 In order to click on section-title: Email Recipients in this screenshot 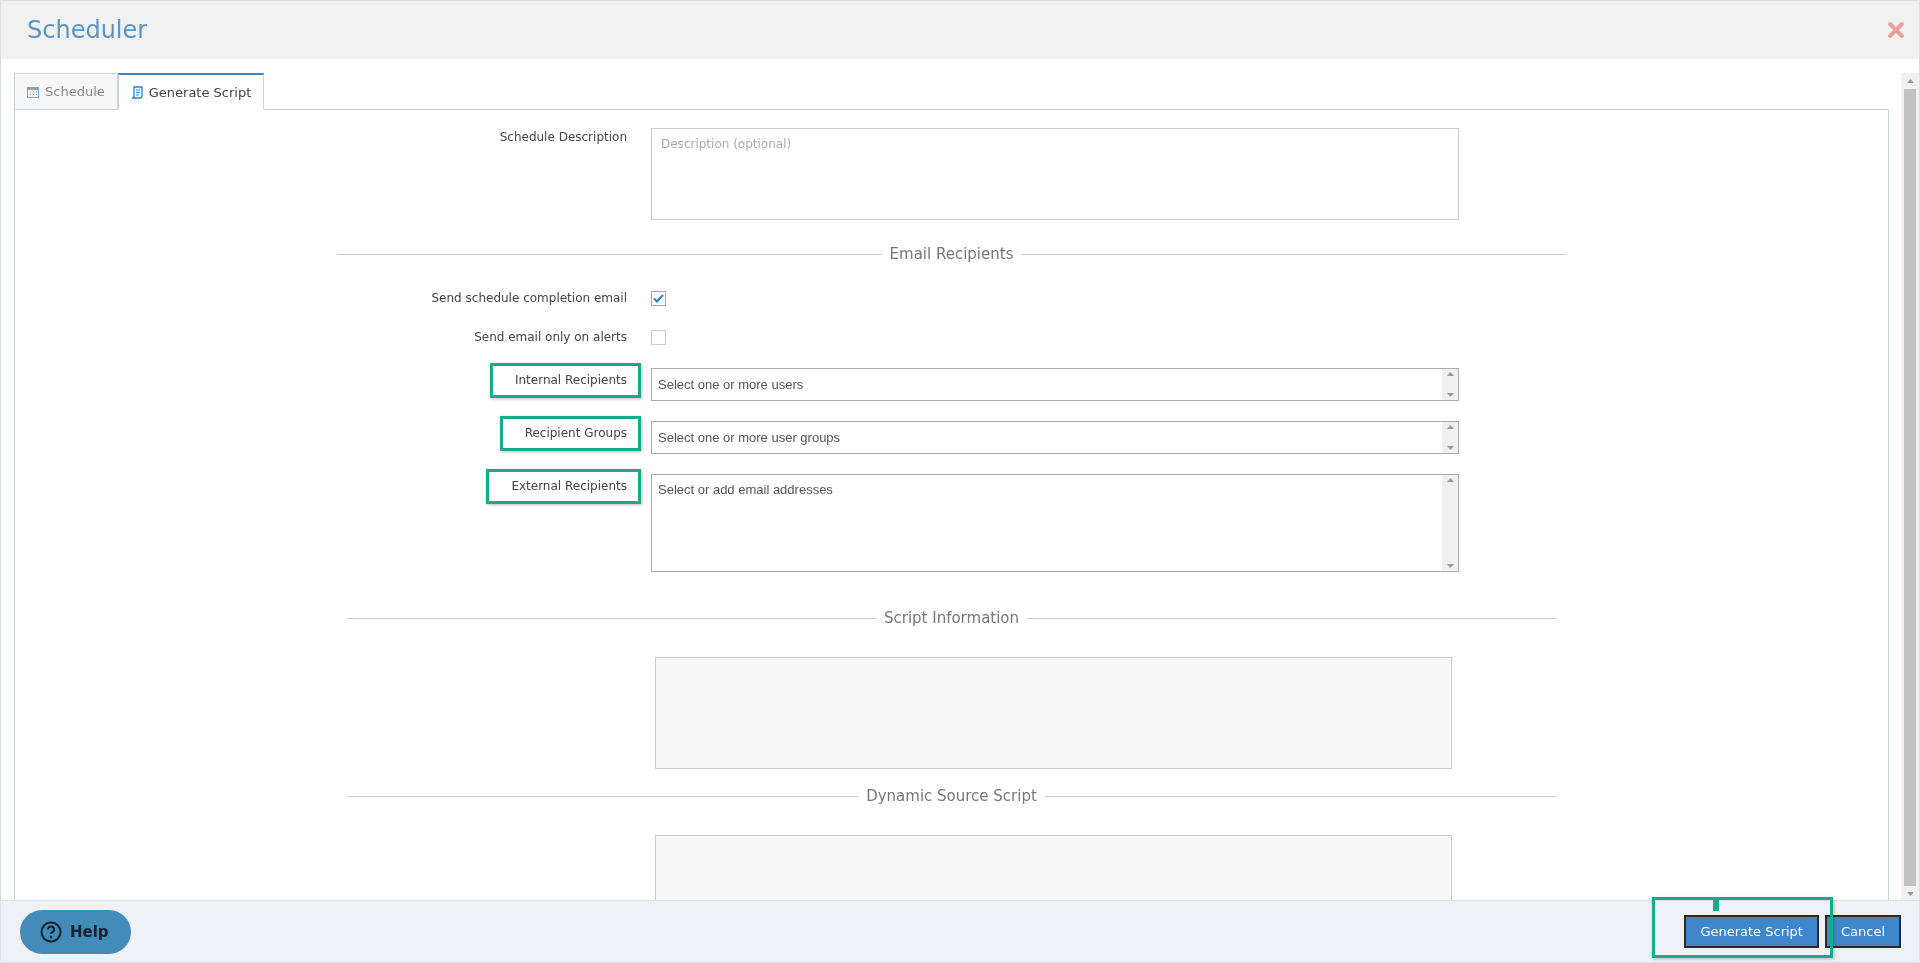, I will do `click(951, 254)`.